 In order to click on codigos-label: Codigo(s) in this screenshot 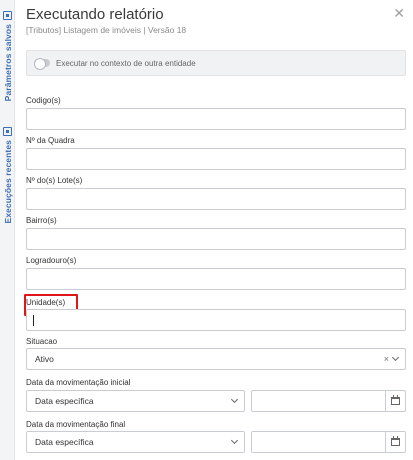, I will do `click(43, 100)`.